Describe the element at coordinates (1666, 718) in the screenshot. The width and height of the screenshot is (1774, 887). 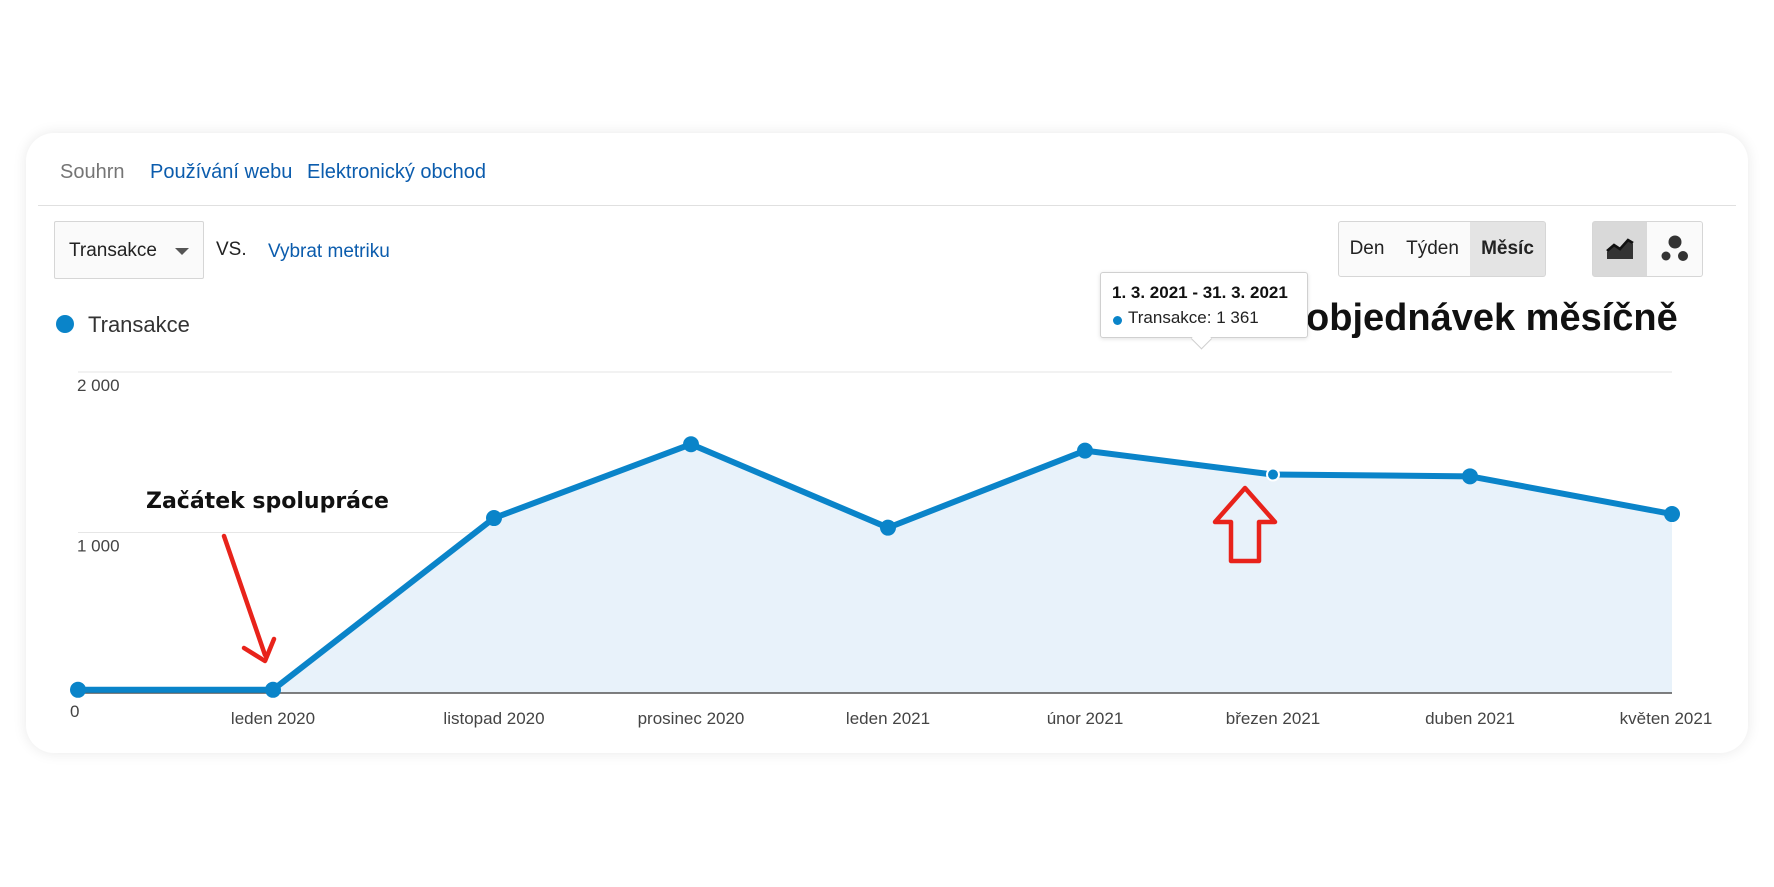
I see `x-tick-label: květen 2021` at that location.